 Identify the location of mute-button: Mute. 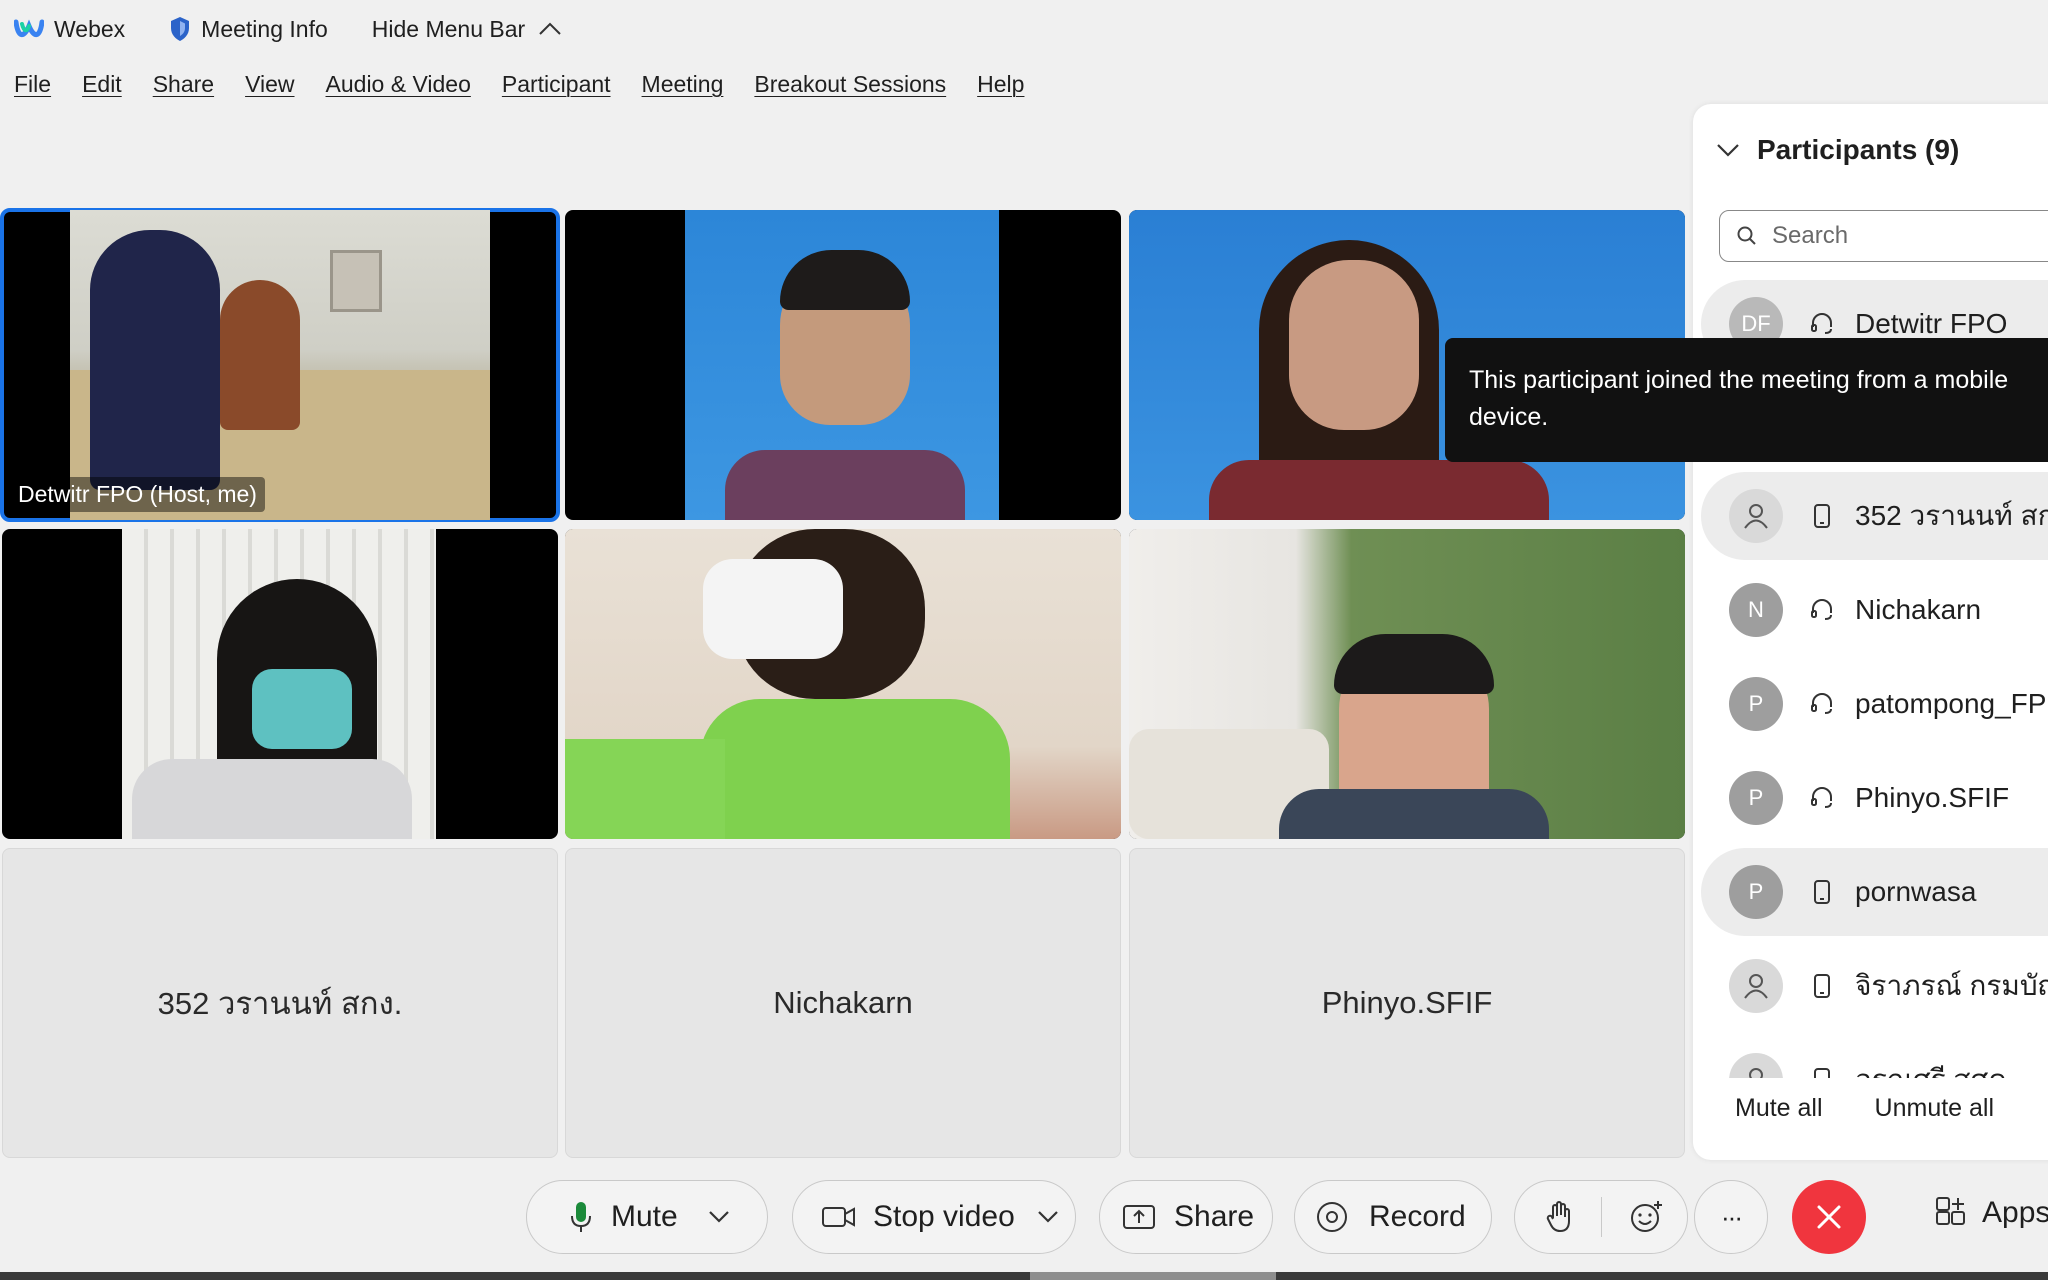
(644, 1217).